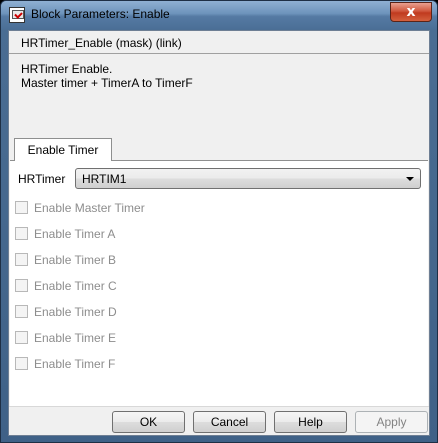 The height and width of the screenshot is (443, 438). What do you see at coordinates (42, 179) in the screenshot?
I see `hrtimer-label: HRTimer` at bounding box center [42, 179].